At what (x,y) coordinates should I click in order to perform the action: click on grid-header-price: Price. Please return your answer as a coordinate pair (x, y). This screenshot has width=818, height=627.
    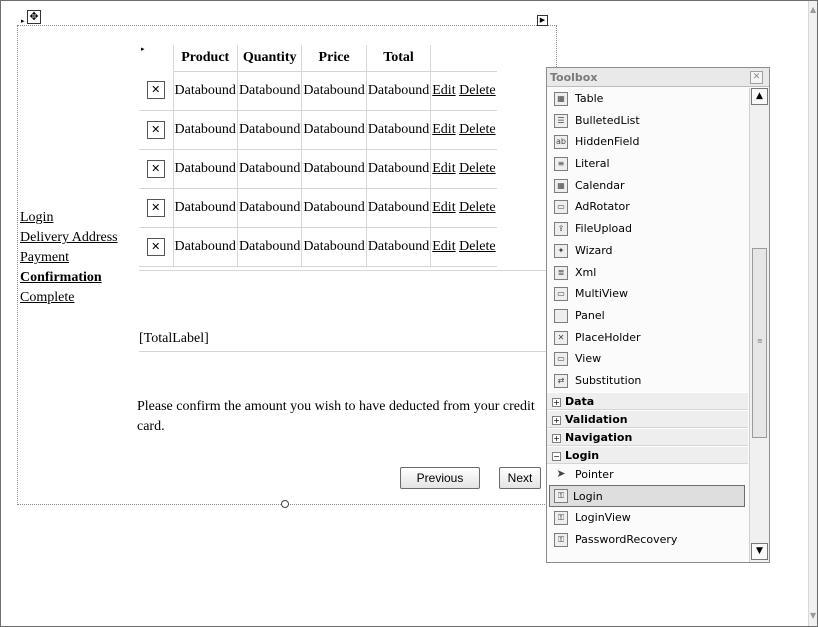
    Looking at the image, I should click on (334, 58).